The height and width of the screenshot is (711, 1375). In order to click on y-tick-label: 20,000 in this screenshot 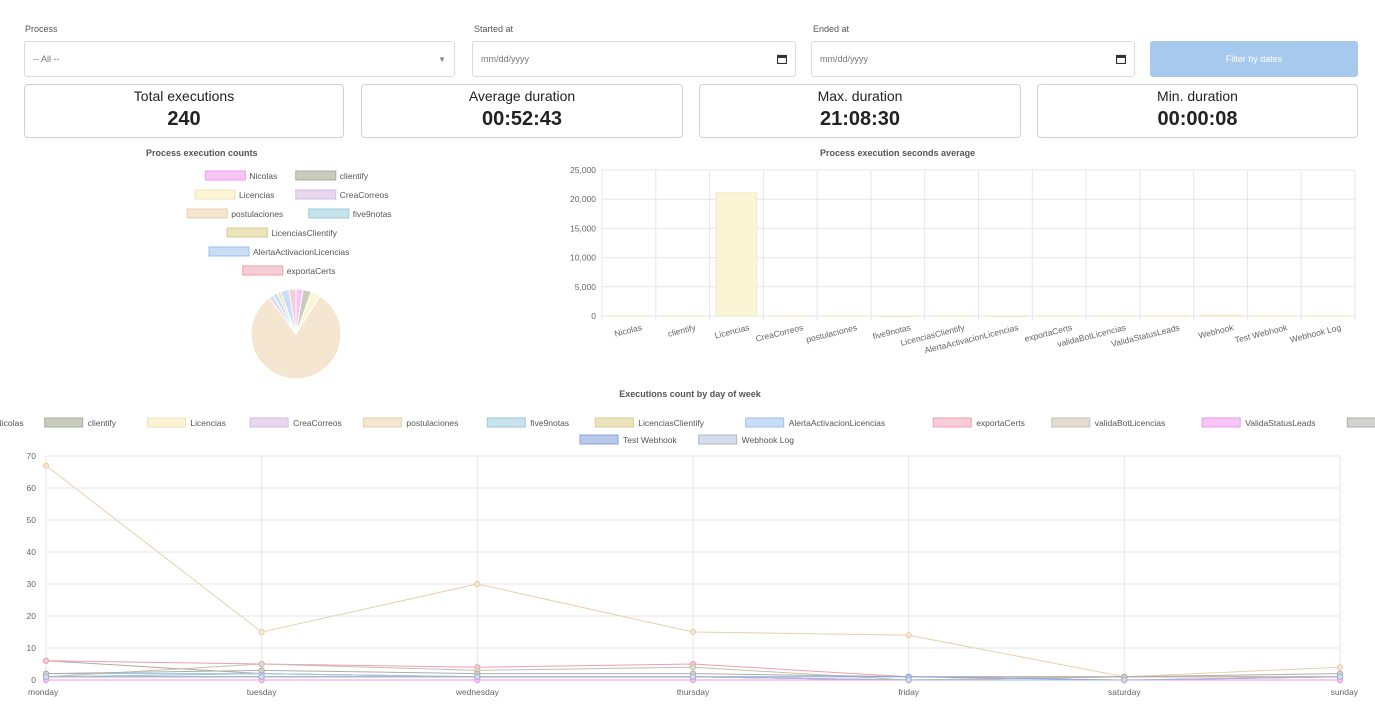, I will do `click(583, 199)`.